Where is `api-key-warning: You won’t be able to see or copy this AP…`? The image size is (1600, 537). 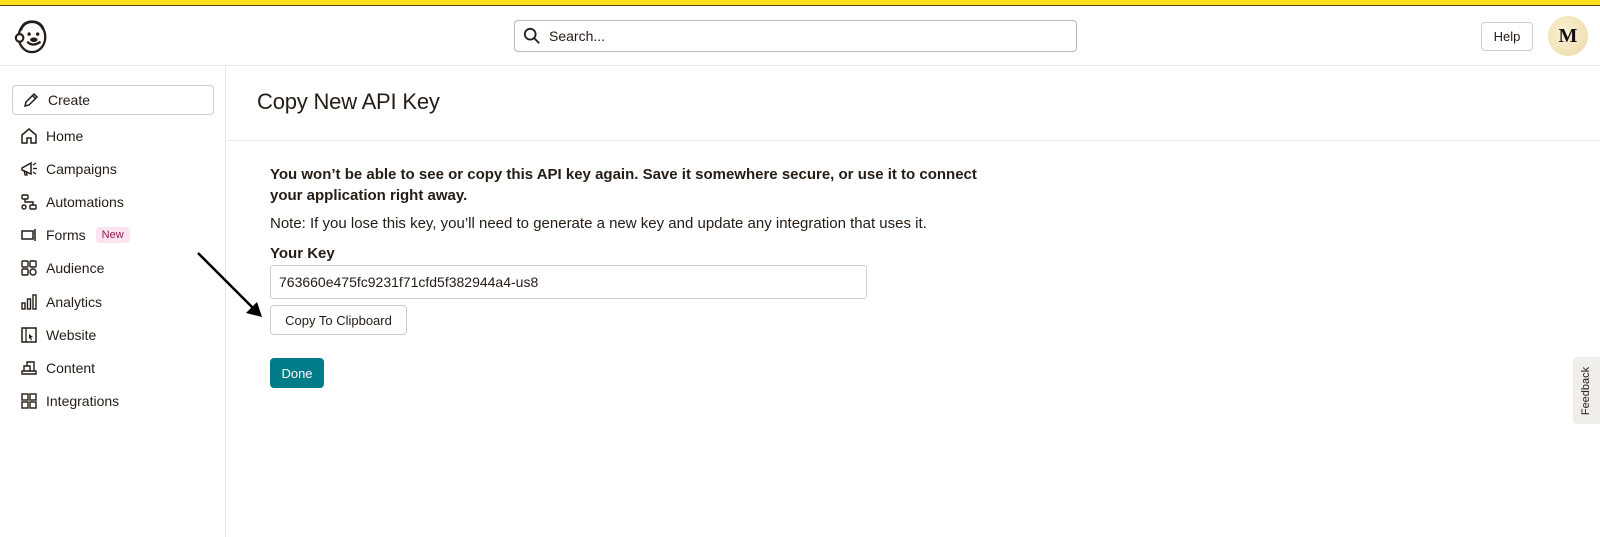
api-key-warning: You won’t be able to see or copy this AP… is located at coordinates (623, 185).